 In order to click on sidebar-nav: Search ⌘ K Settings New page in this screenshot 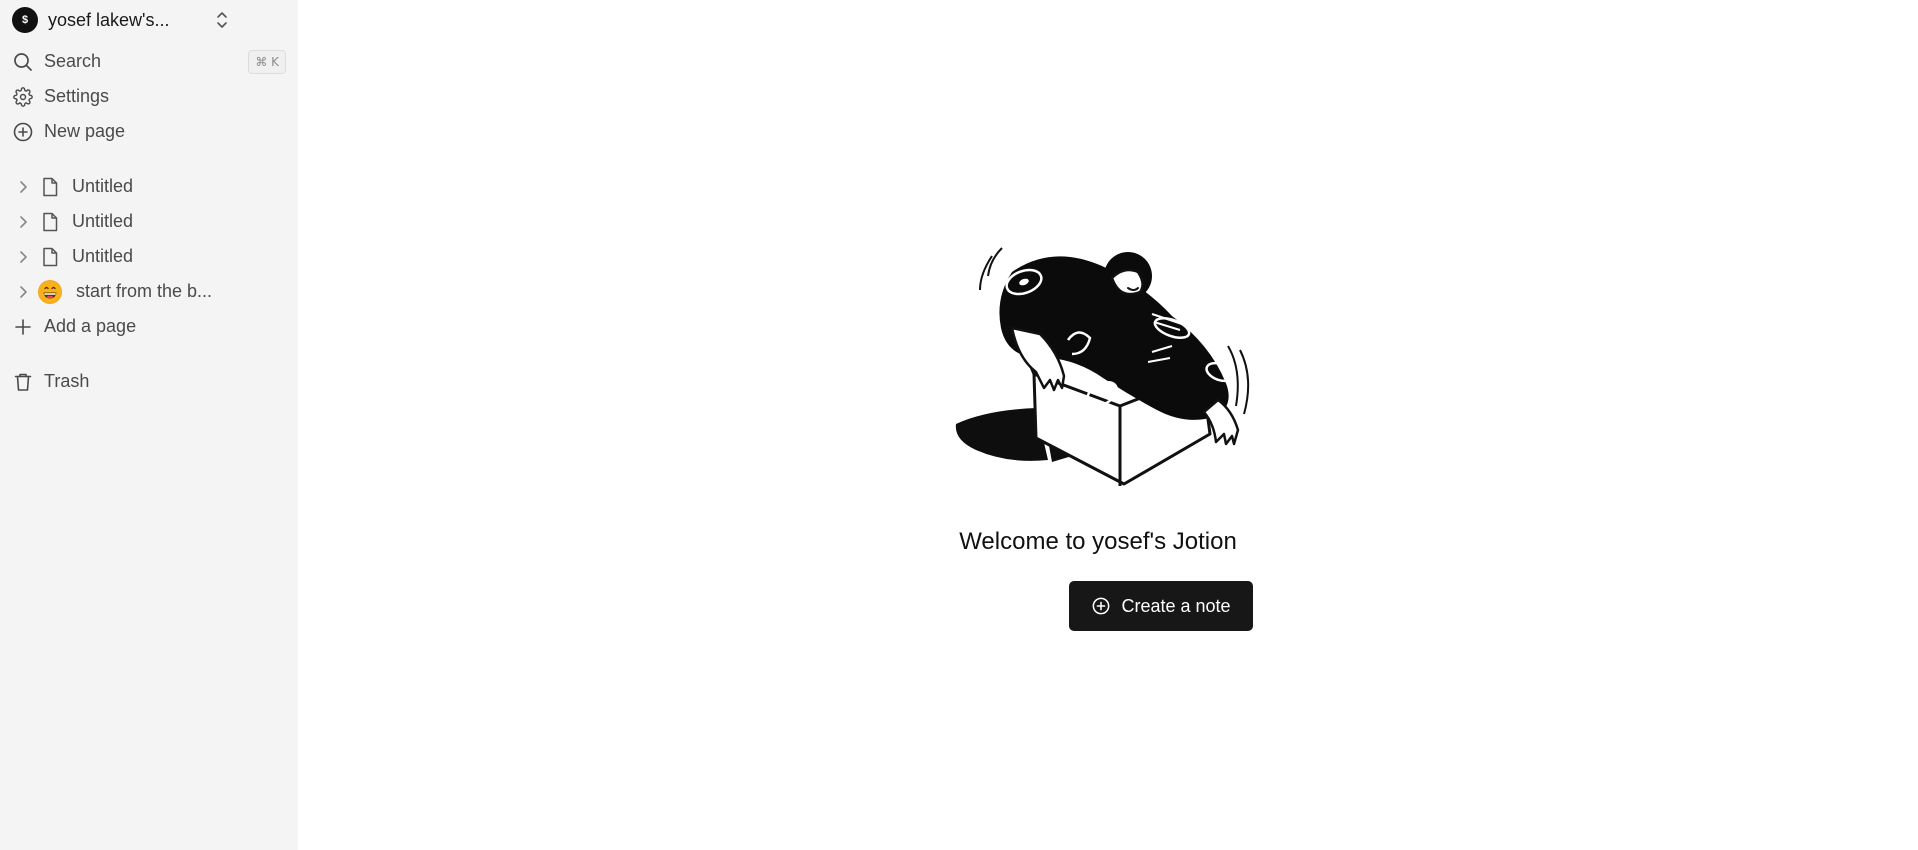, I will do `click(149, 96)`.